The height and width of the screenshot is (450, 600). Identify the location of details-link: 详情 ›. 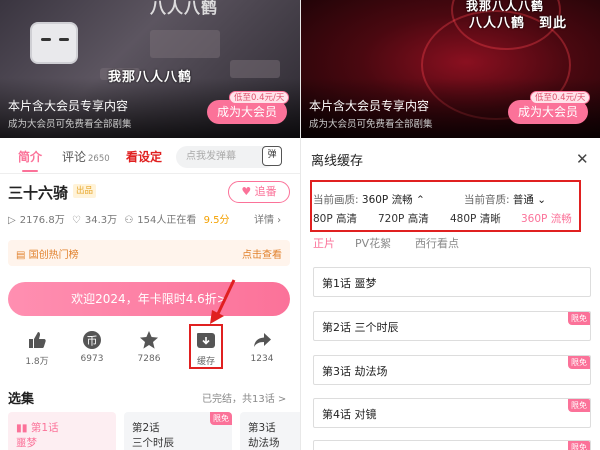
(267, 218).